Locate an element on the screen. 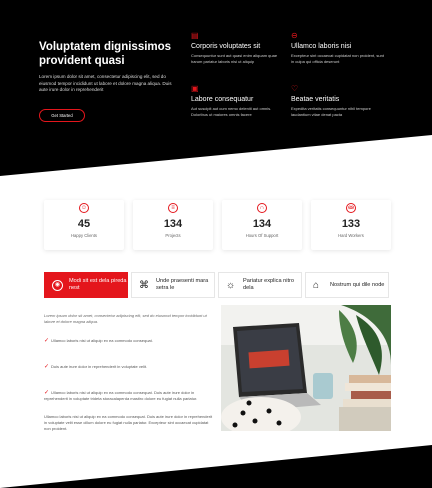 This screenshot has height=488, width=432. store-icon: ⌂ is located at coordinates (316, 285).